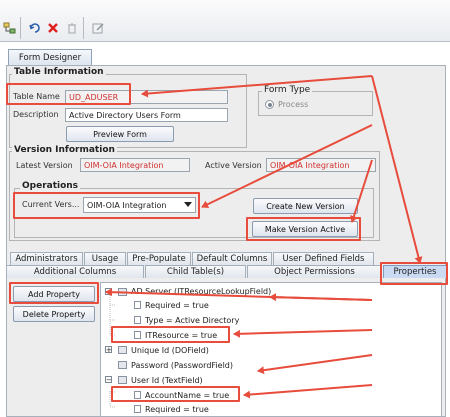 Image resolution: width=450 pixels, height=417 pixels. What do you see at coordinates (177, 409) in the screenshot?
I see `tree-node-required-2: Required = true` at bounding box center [177, 409].